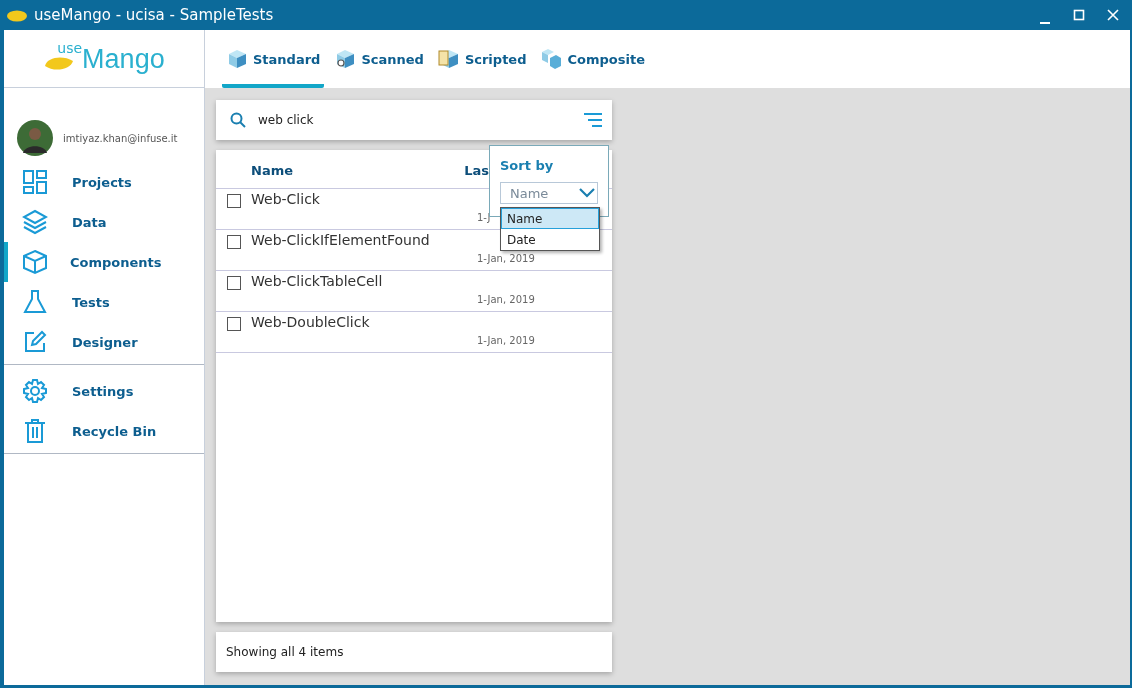  Describe the element at coordinates (549, 193) in the screenshot. I see `sort-dropdown: Name` at that location.